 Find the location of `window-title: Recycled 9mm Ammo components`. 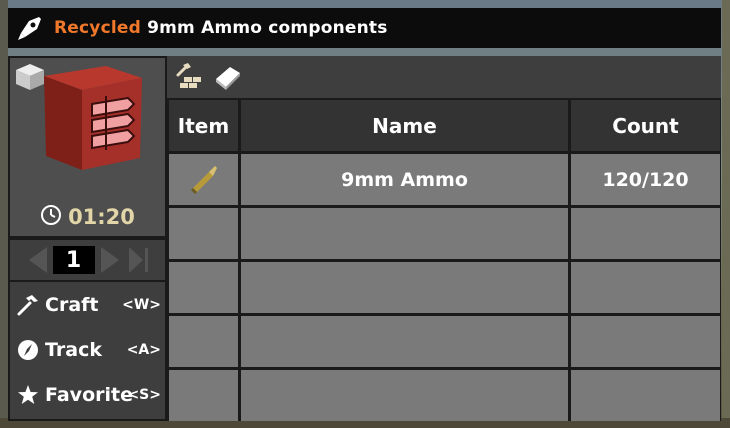

window-title: Recycled 9mm Ammo components is located at coordinates (221, 28).